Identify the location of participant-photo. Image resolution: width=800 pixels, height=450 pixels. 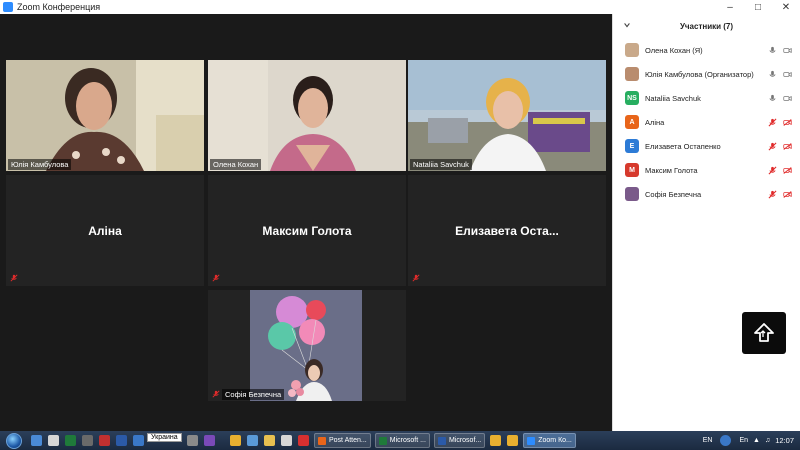
(307, 345).